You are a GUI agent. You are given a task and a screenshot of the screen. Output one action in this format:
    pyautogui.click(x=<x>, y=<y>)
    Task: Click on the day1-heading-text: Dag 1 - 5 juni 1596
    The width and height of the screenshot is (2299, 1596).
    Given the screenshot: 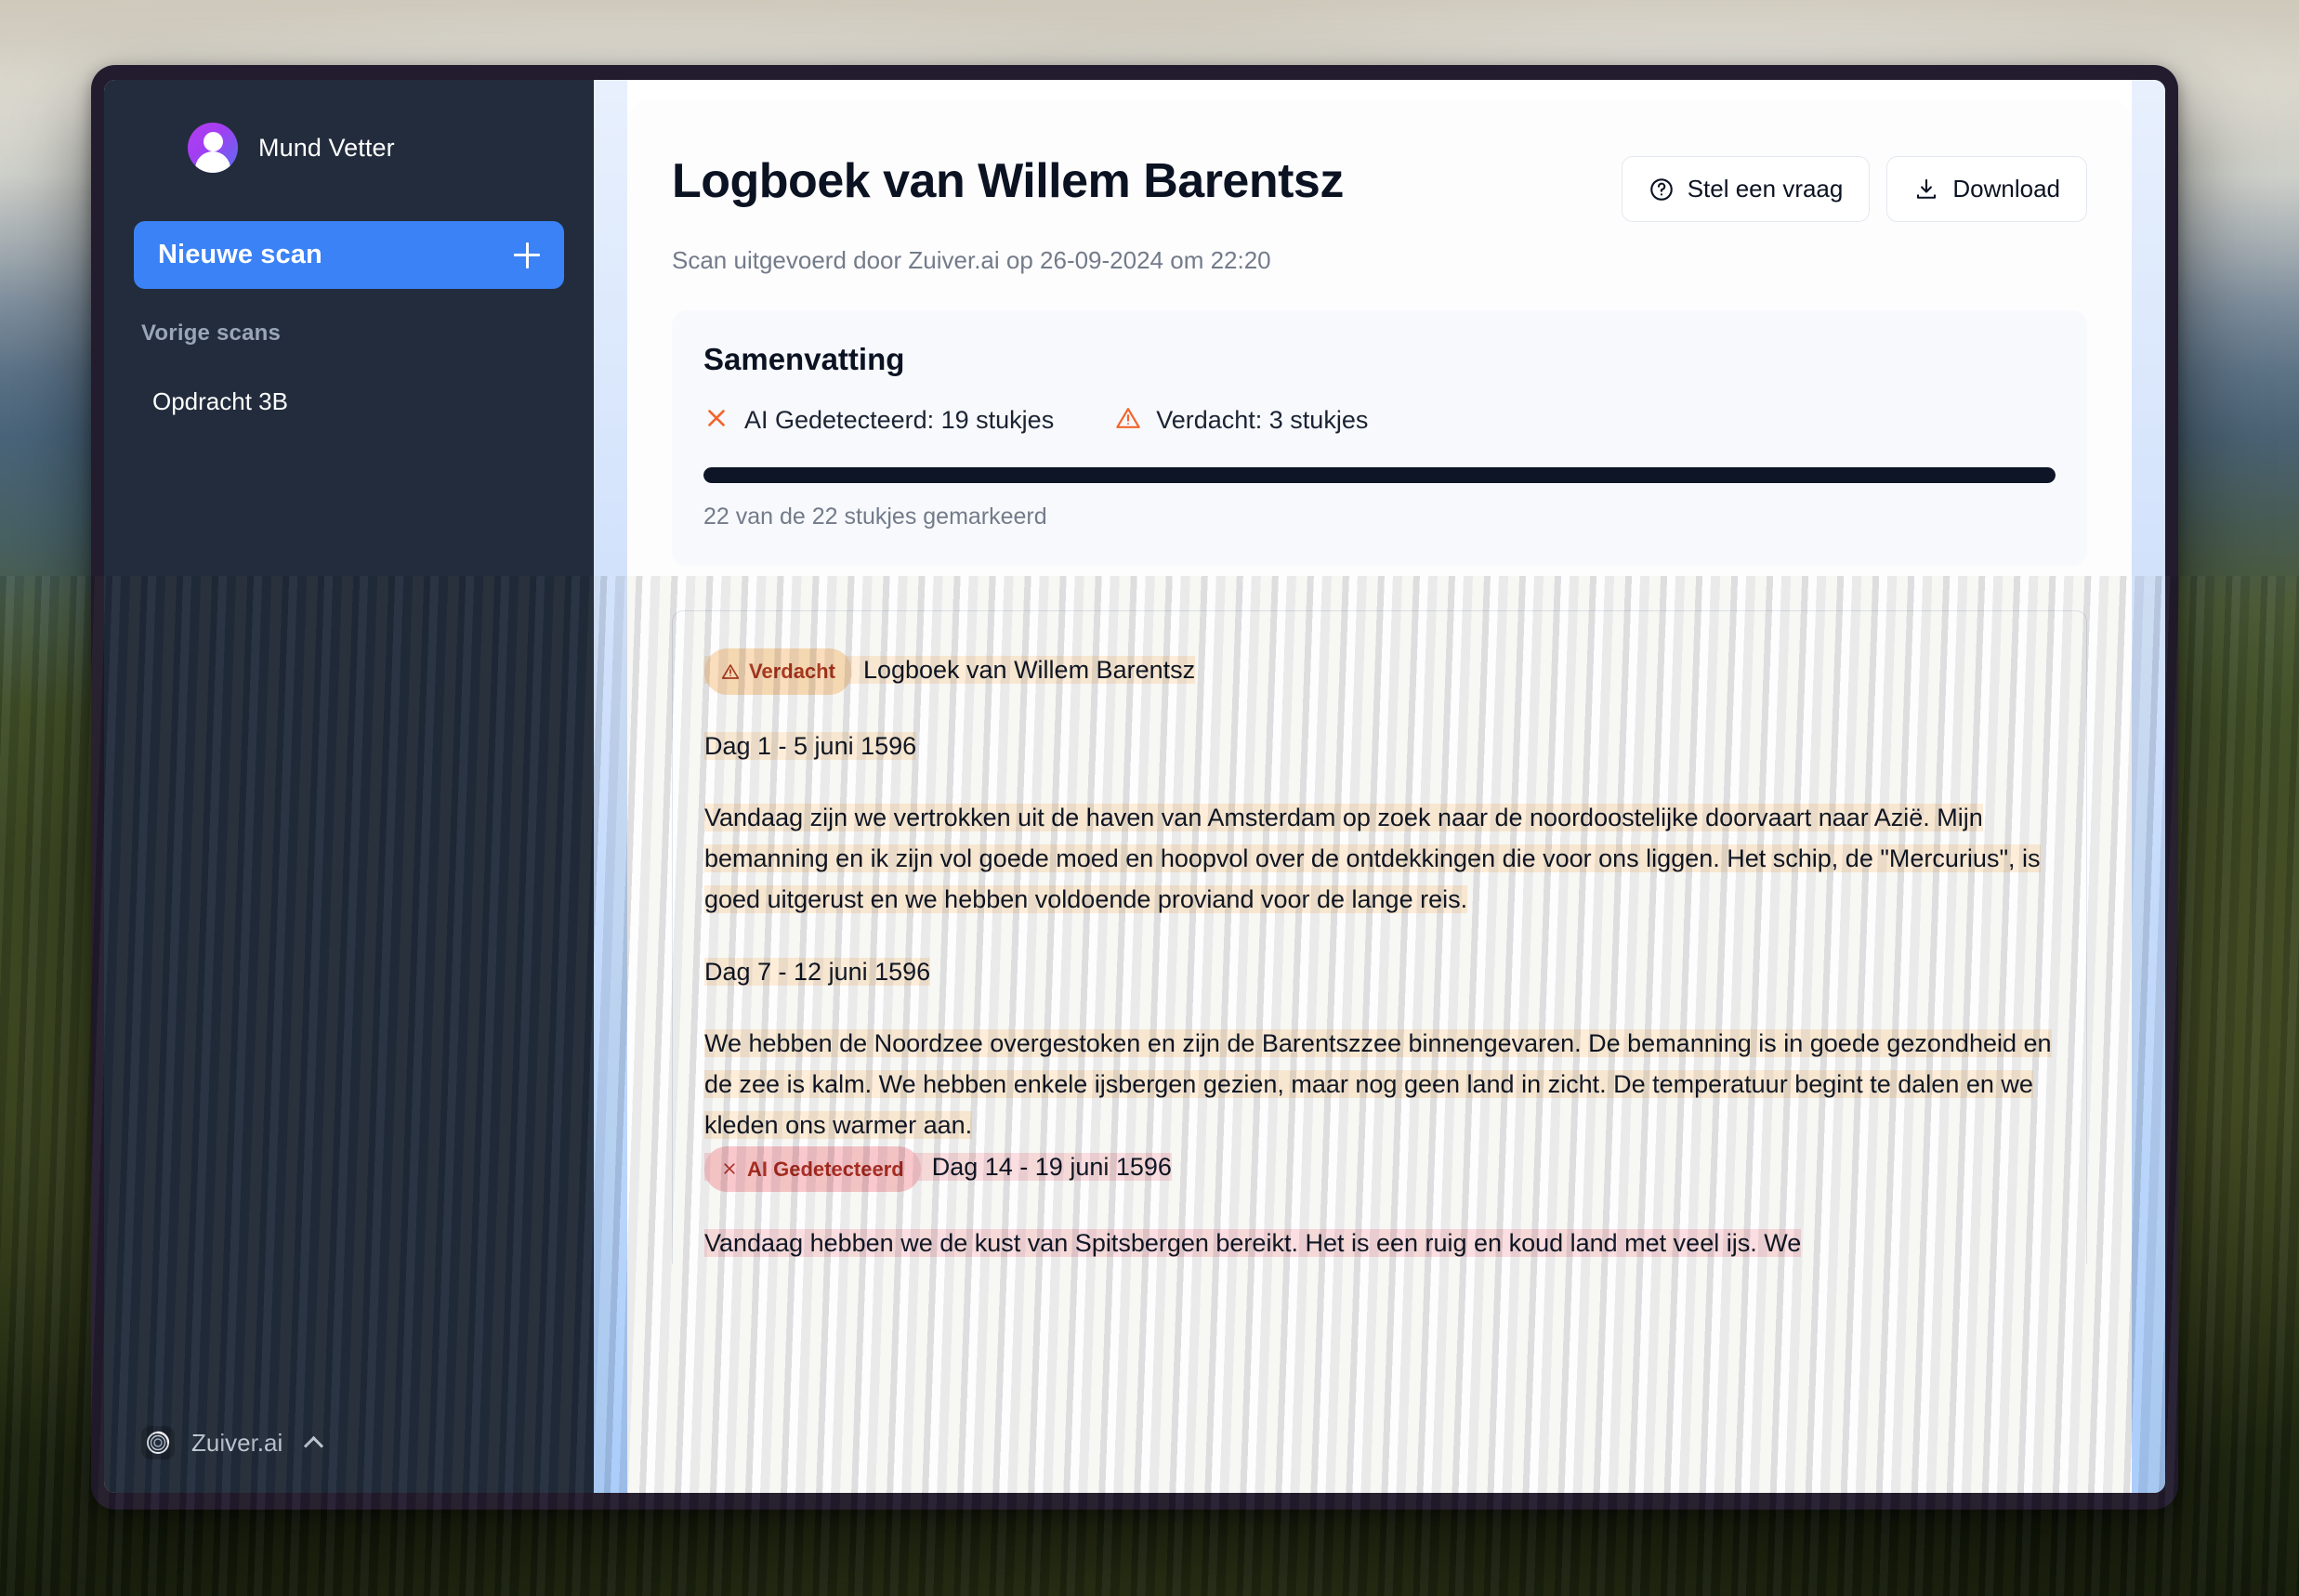 What is the action you would take?
    pyautogui.click(x=811, y=746)
    